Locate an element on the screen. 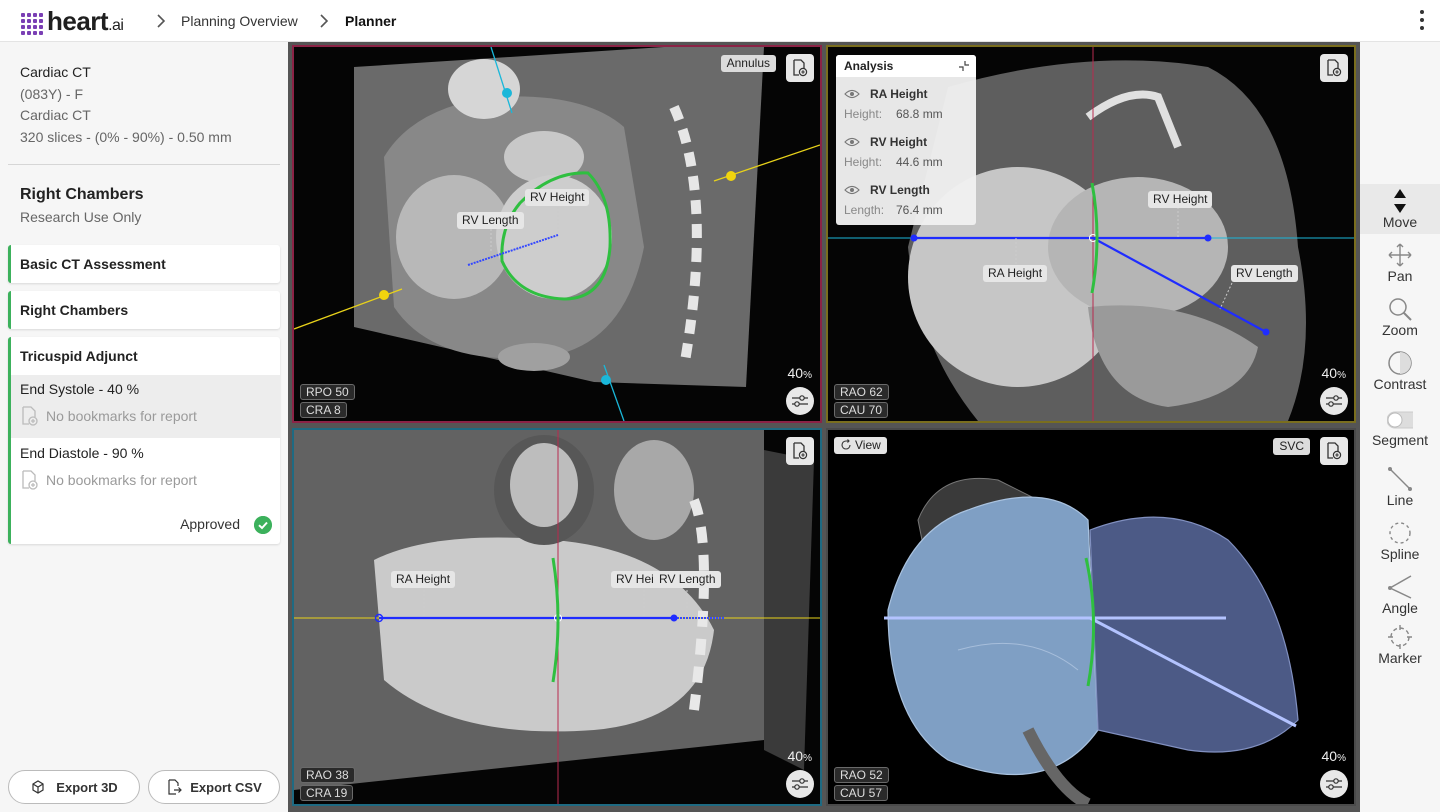 This screenshot has width=1440, height=812. tool-marker: Marker is located at coordinates (1400, 645).